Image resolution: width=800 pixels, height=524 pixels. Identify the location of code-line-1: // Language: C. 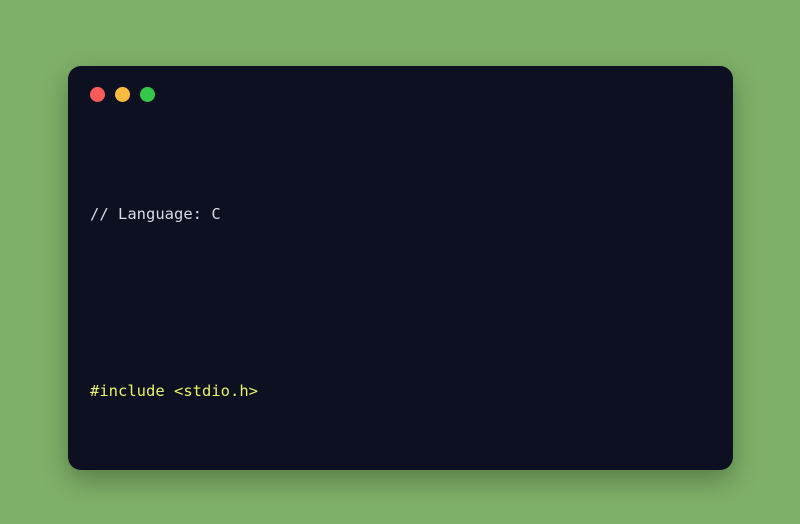
(411, 214).